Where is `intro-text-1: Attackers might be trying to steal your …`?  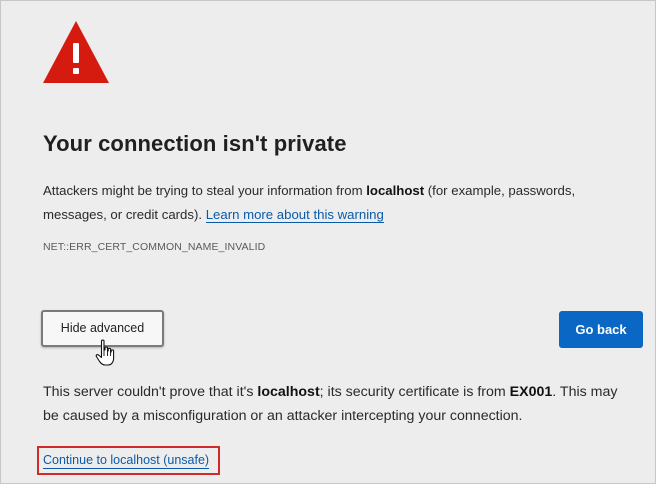
intro-text-1: Attackers might be trying to steal your … is located at coordinates (205, 190).